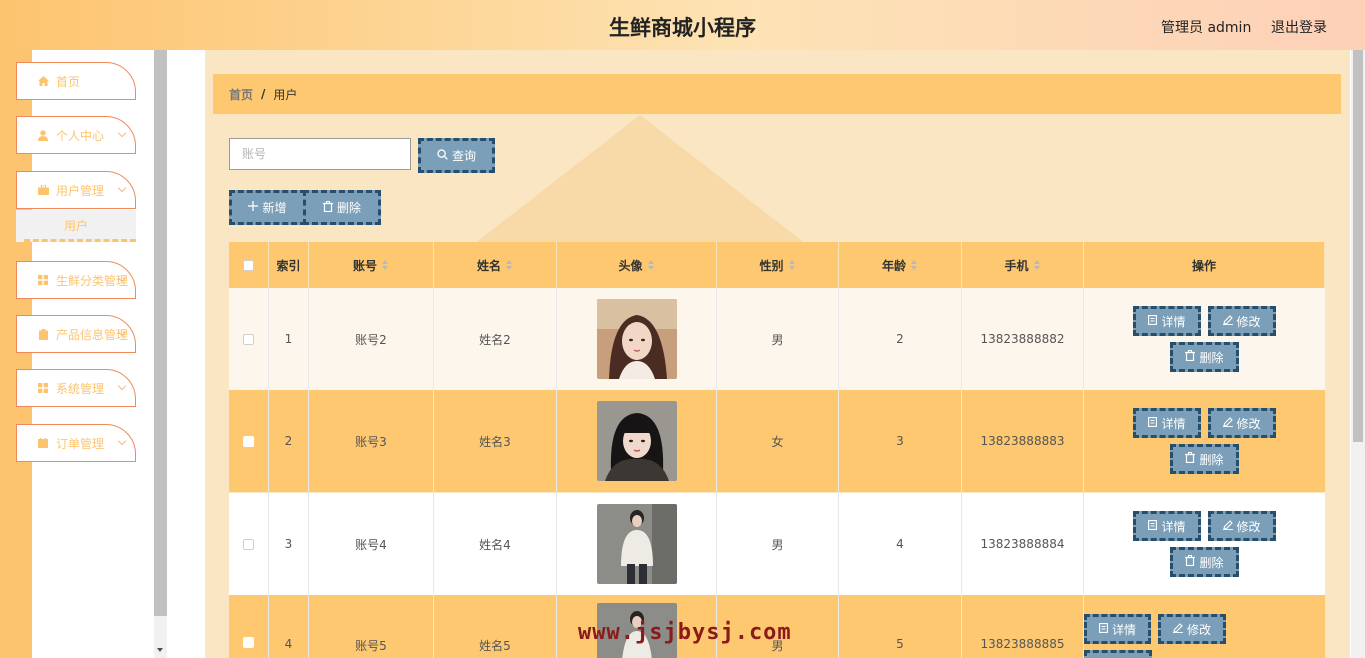 The height and width of the screenshot is (658, 1365). I want to click on document-icon, so click(1153, 526).